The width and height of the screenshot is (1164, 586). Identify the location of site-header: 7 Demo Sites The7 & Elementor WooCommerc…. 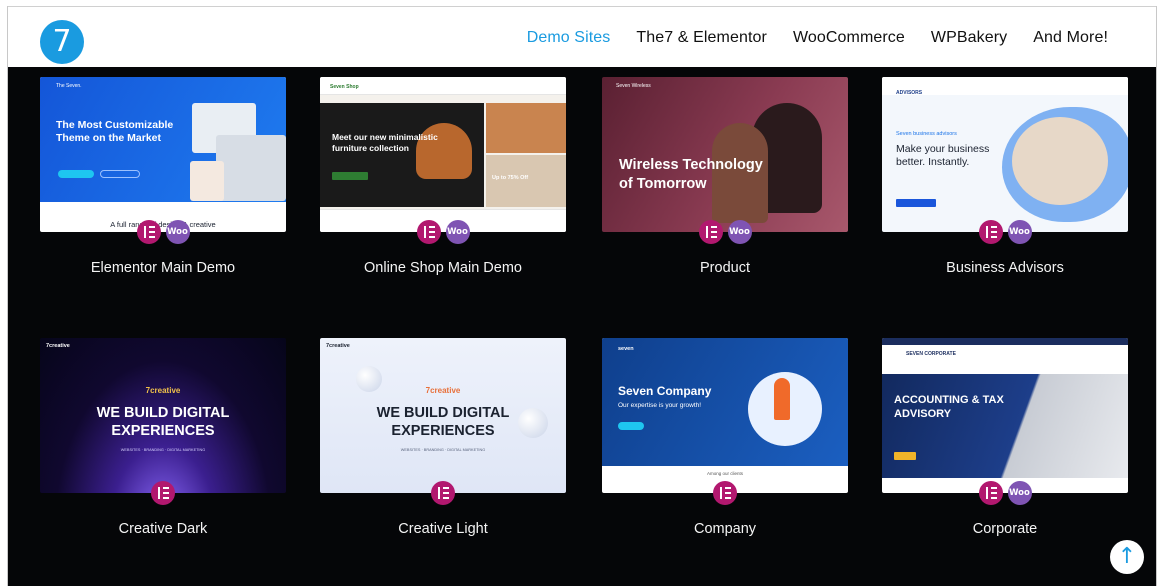
(582, 37).